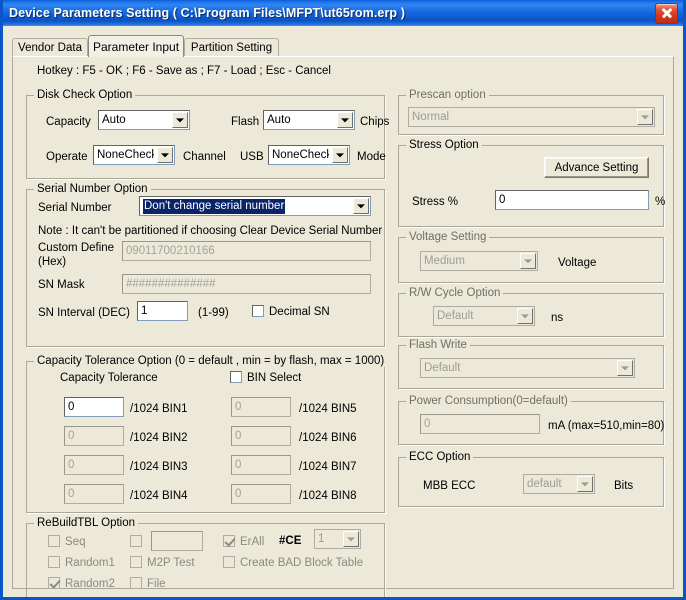 This screenshot has width=686, height=600. I want to click on tab-partition-setting: Partition Setting, so click(231, 47).